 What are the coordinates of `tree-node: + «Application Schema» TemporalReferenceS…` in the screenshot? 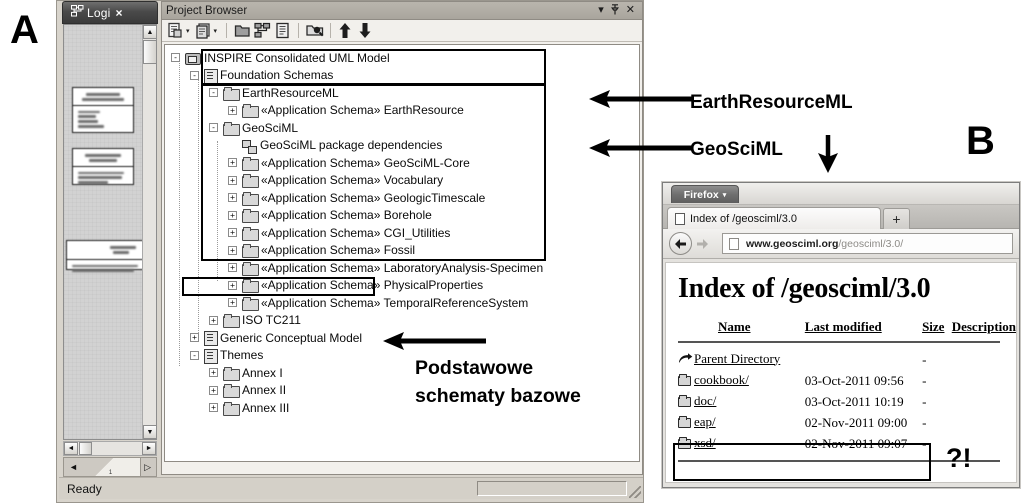 It's located at (402, 303).